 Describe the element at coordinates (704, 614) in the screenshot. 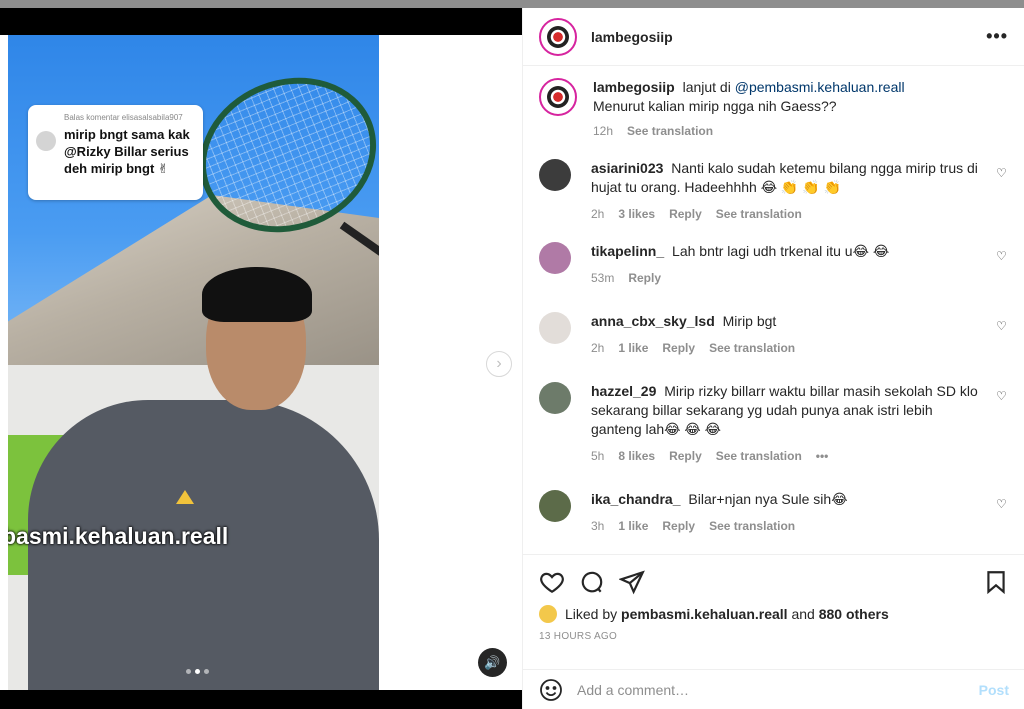

I see `liker-username: pembasmi.kehaluan.reall` at that location.